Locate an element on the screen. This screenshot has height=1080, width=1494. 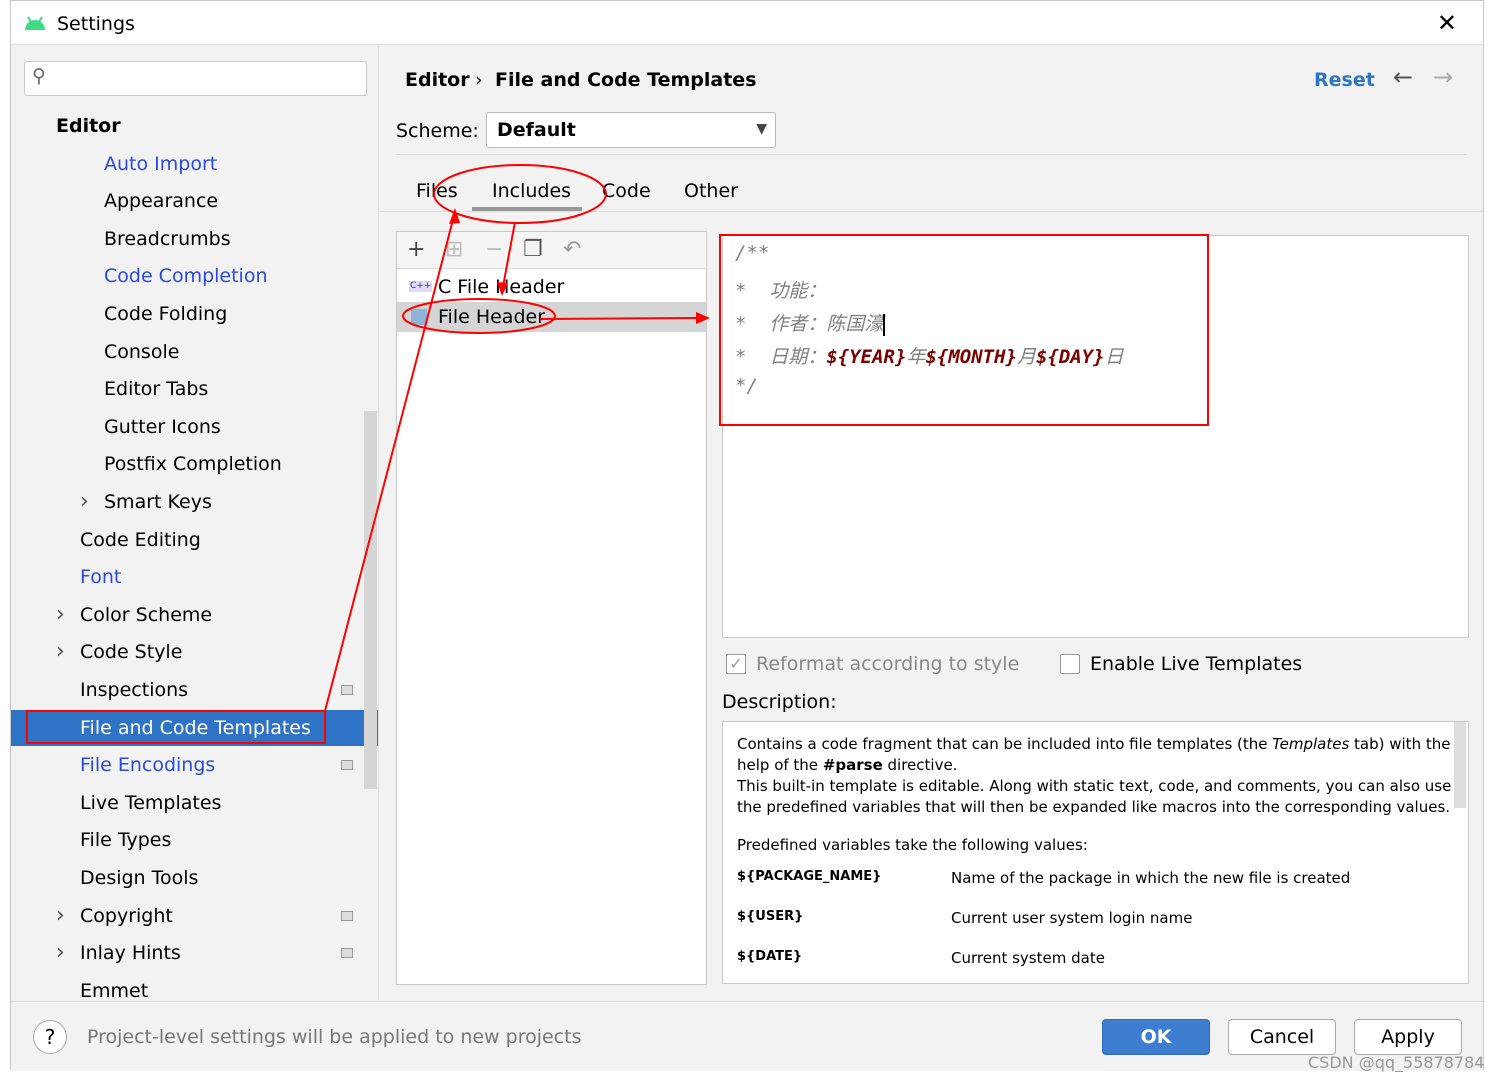
sidebar-item-label: Console is located at coordinates (142, 351).